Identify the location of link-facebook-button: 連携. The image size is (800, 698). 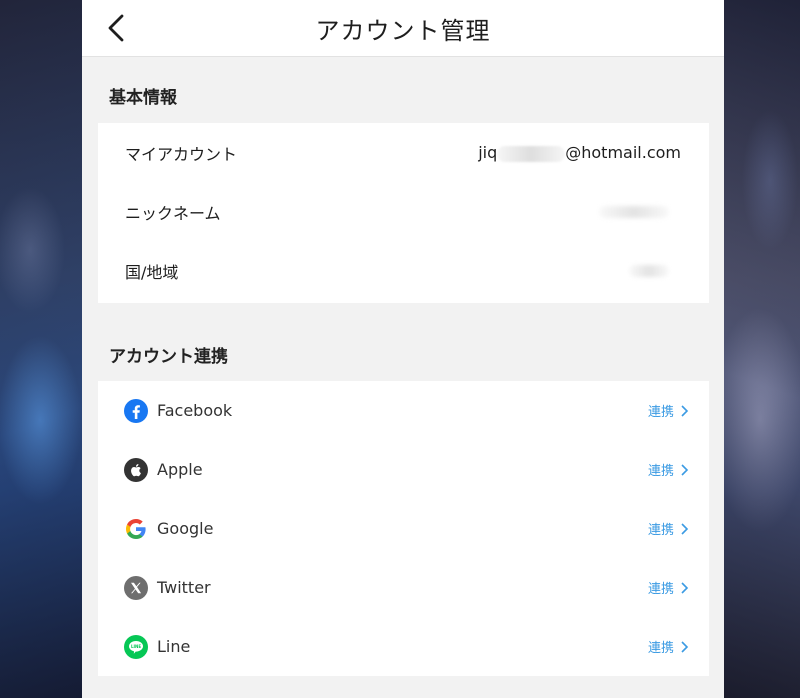
(668, 410).